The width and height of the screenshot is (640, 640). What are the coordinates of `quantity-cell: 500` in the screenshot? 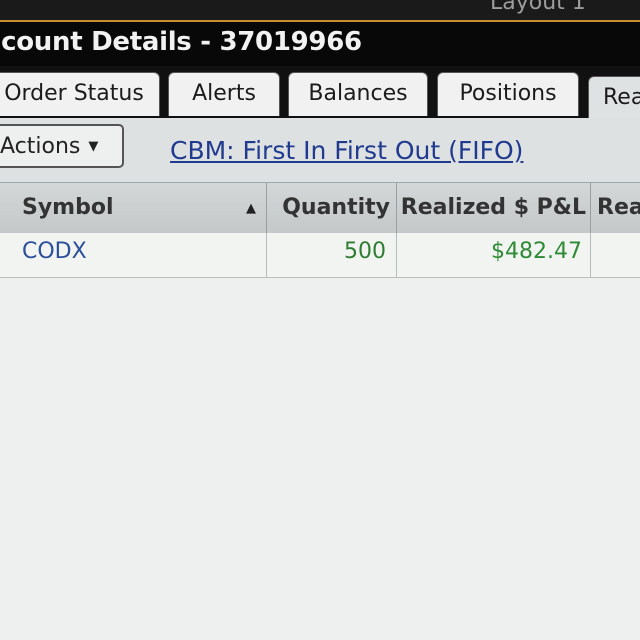 It's located at (332, 255).